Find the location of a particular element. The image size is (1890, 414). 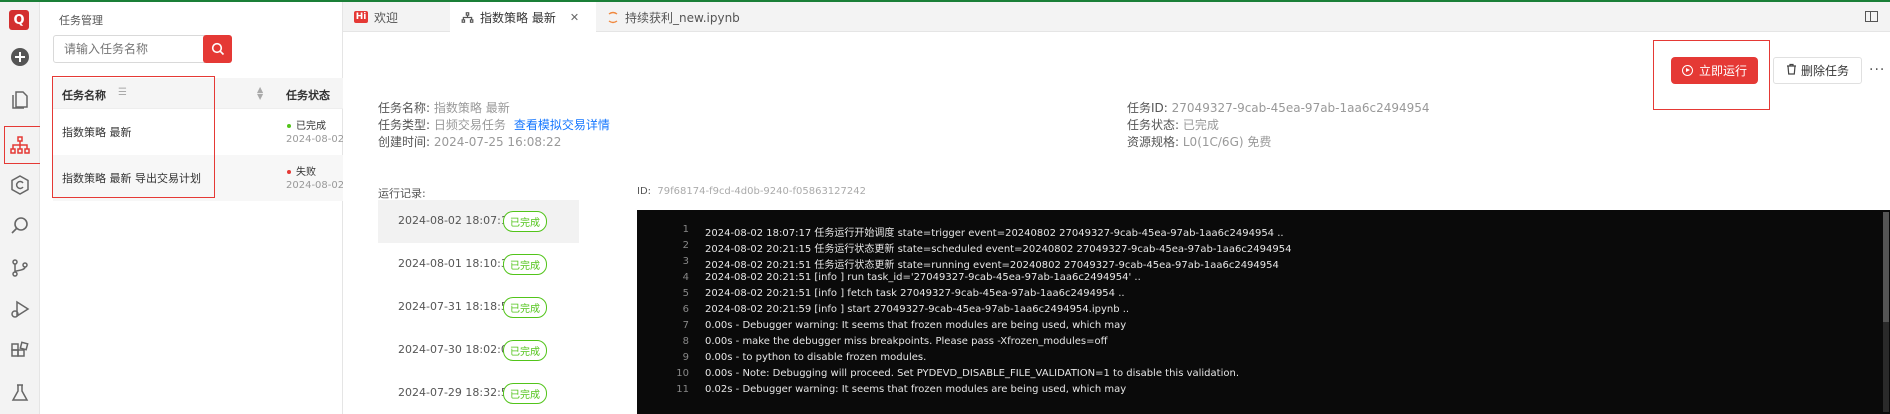

tab-label: 欢迎 is located at coordinates (386, 17).